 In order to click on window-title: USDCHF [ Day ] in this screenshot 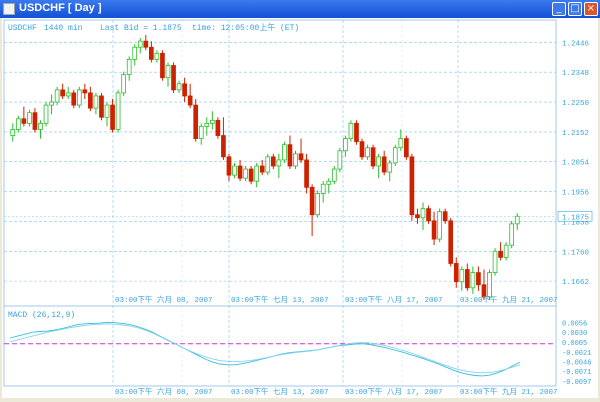, I will do `click(60, 8)`.